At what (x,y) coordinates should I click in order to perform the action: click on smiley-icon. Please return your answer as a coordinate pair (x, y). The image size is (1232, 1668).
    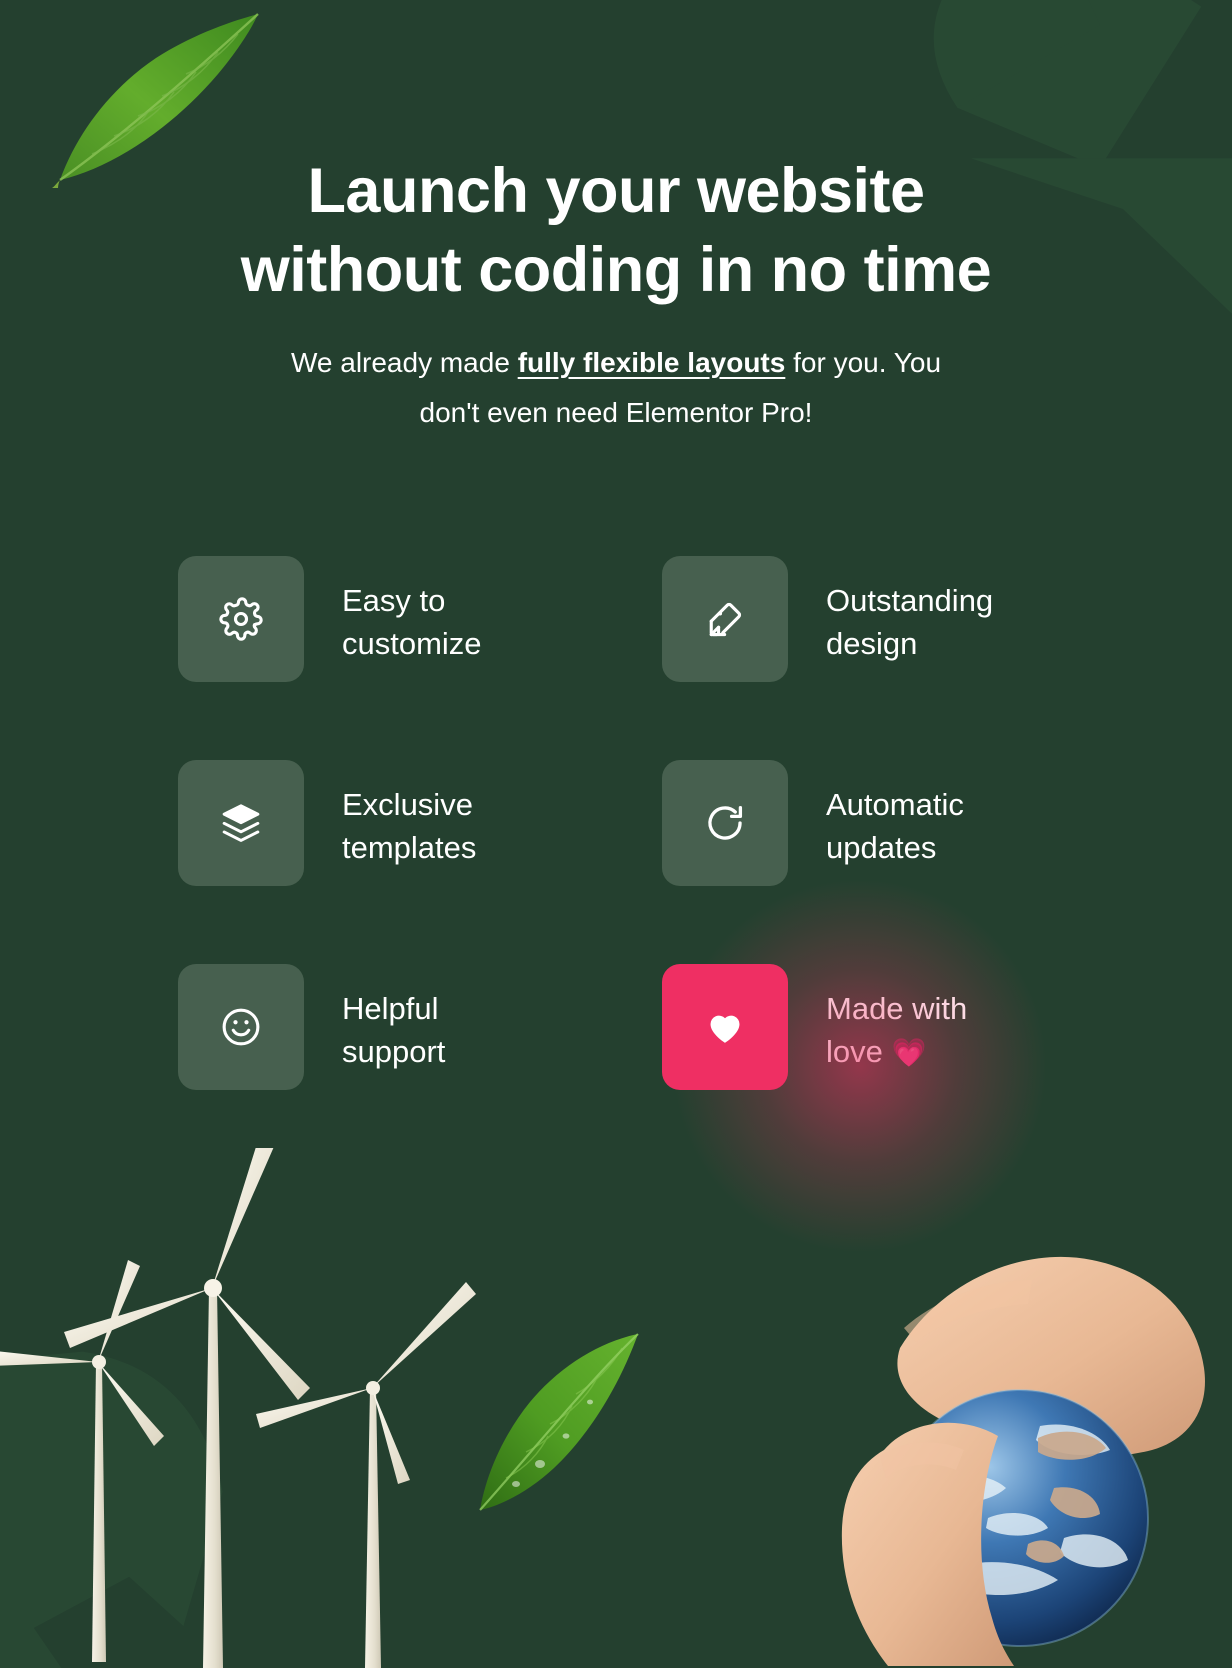
    Looking at the image, I should click on (241, 1027).